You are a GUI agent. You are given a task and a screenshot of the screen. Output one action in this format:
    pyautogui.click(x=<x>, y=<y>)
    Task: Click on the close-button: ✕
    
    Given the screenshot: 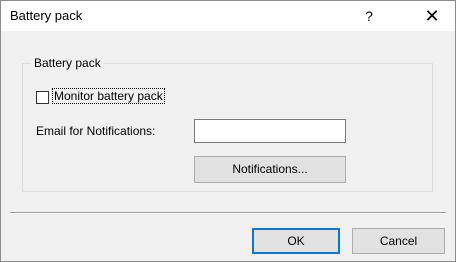 What is the action you would take?
    pyautogui.click(x=432, y=16)
    